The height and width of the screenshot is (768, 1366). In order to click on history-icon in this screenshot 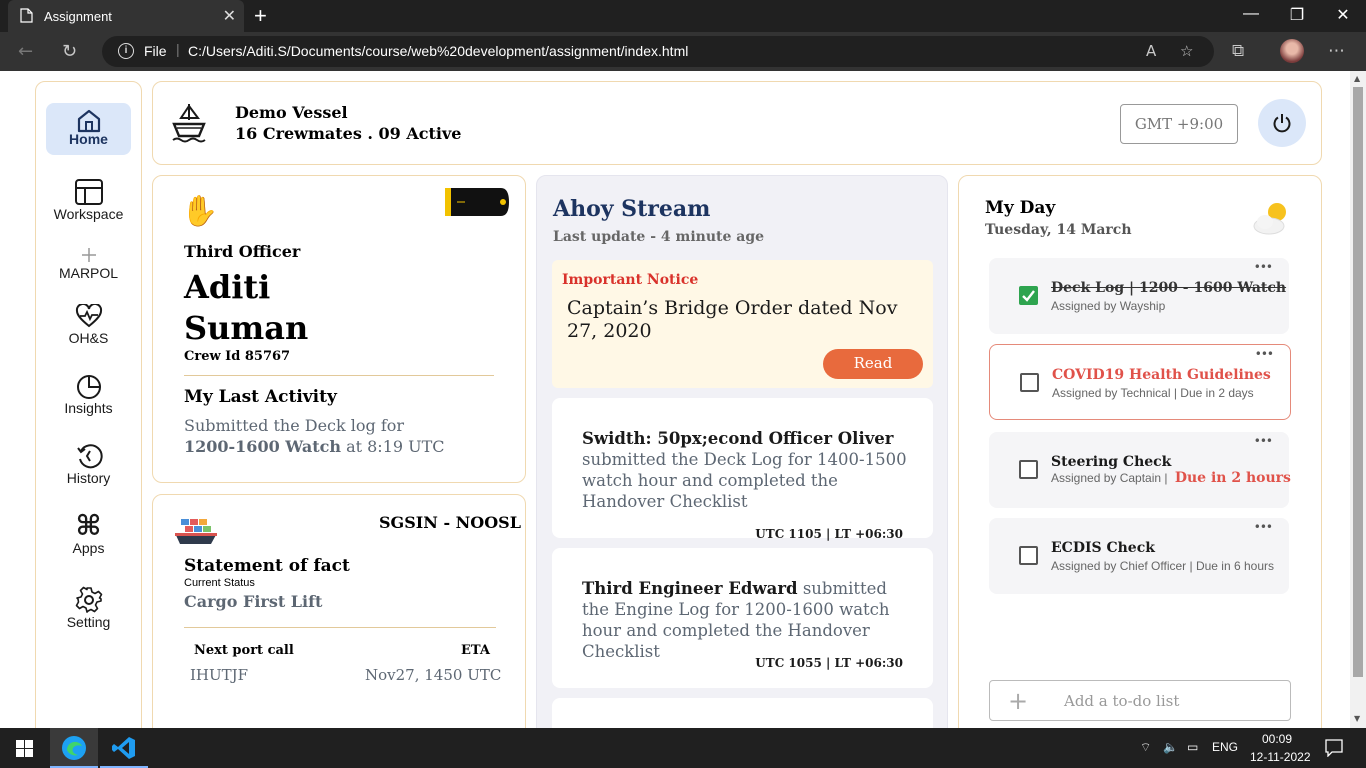, I will do `click(88, 456)`.